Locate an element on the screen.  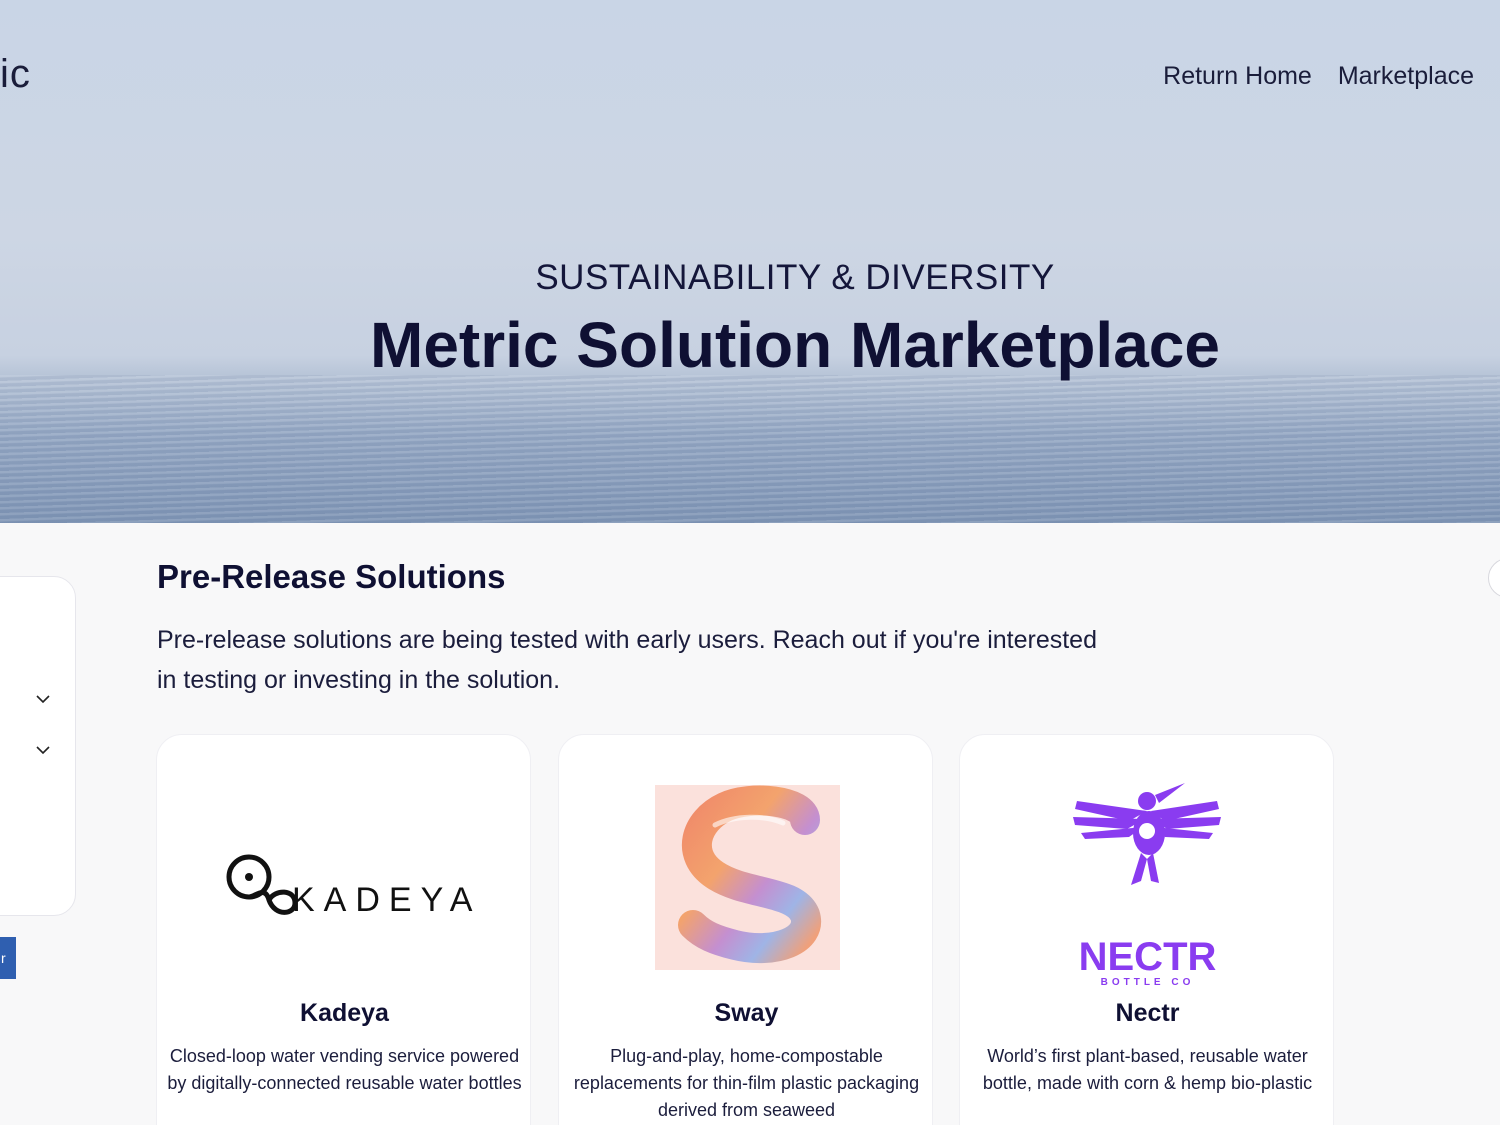
kadeya-logo: KADEYA is located at coordinates (344, 875).